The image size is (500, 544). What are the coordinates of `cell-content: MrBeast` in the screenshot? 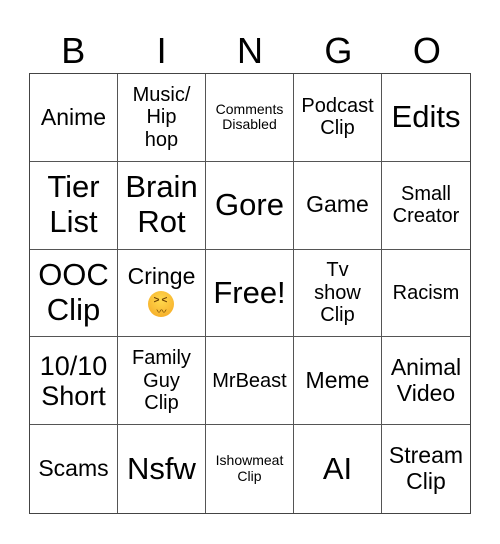 It's located at (249, 381).